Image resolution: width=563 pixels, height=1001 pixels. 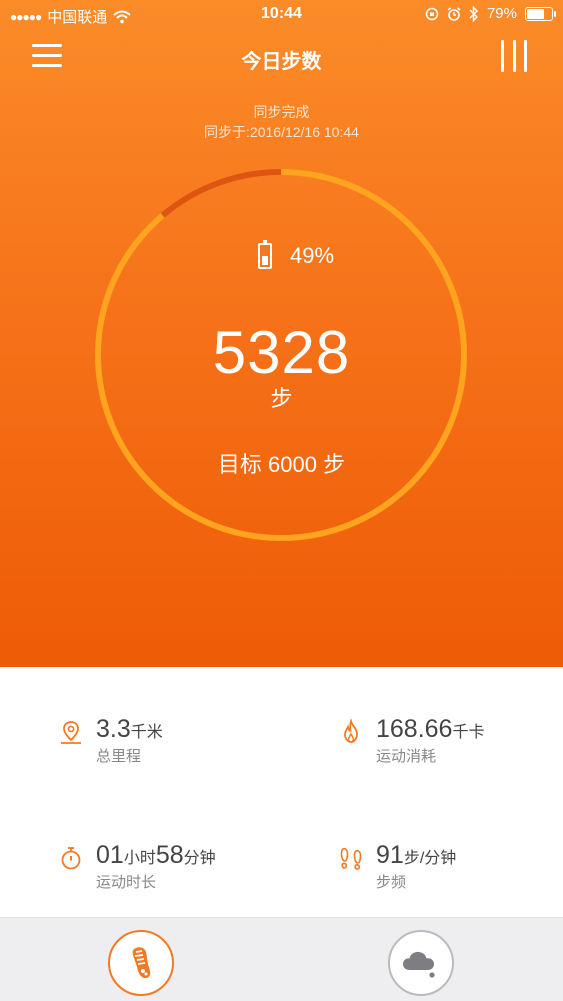 I want to click on step-goal: 目标 6000 步, so click(x=281, y=463).